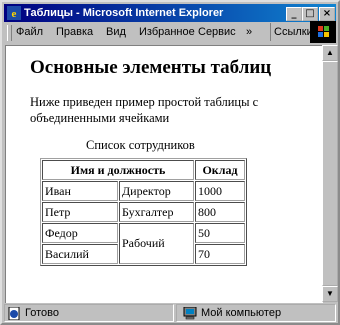 The height and width of the screenshot is (325, 340). Describe the element at coordinates (29, 32) in the screenshot. I see `menu-file: Файл` at that location.